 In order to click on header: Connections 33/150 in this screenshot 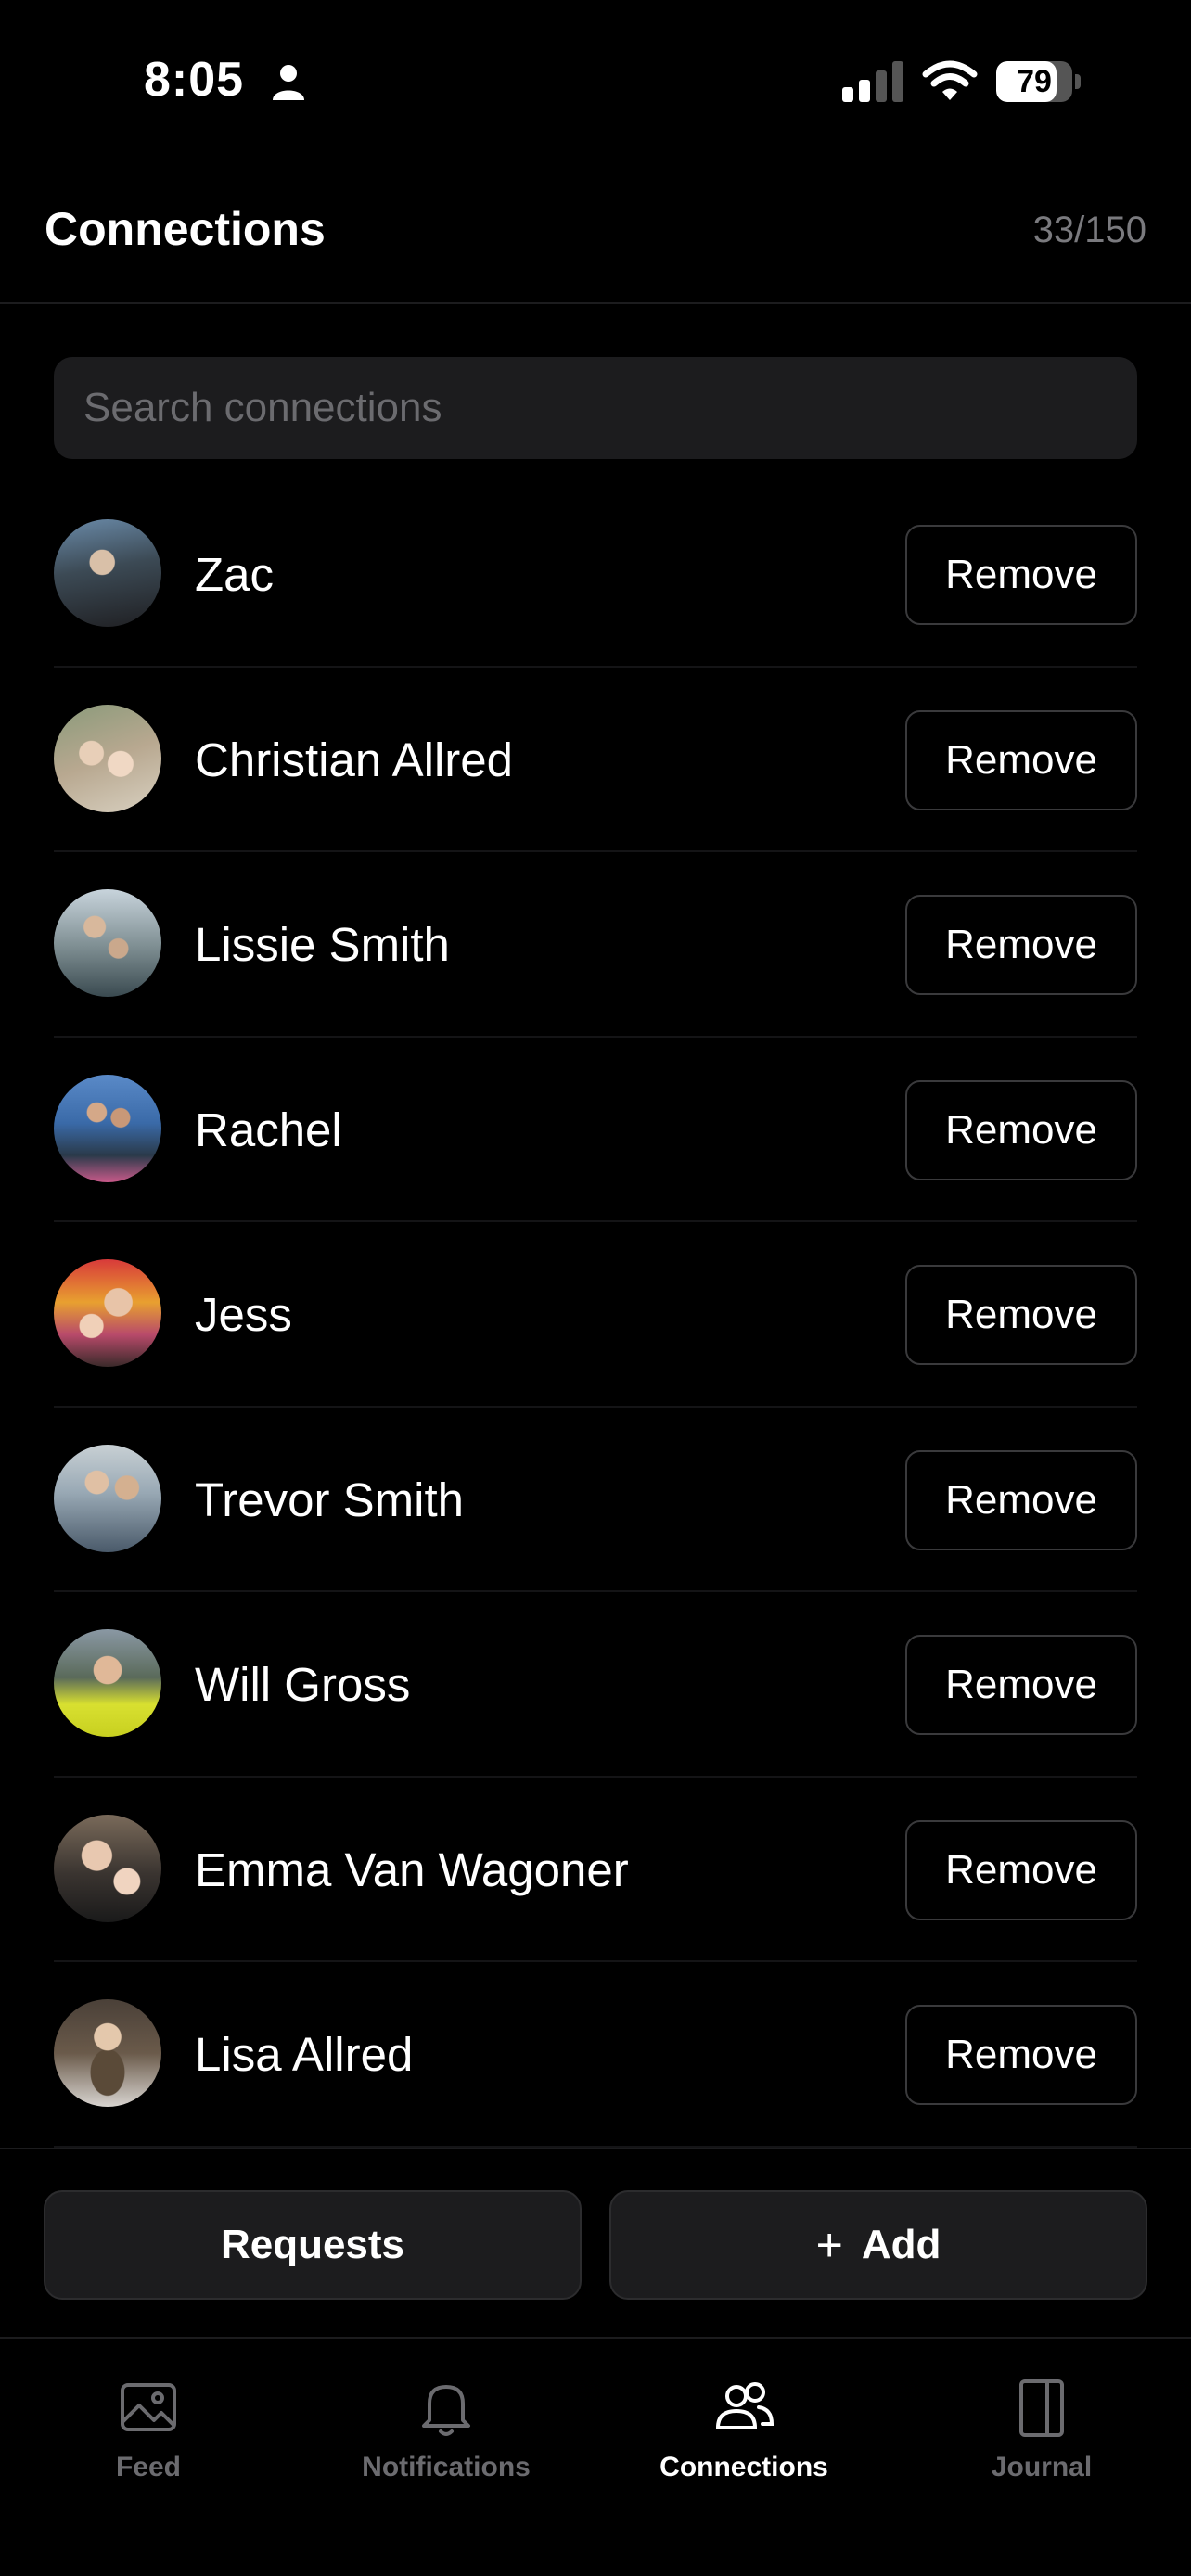, I will do `click(595, 240)`.